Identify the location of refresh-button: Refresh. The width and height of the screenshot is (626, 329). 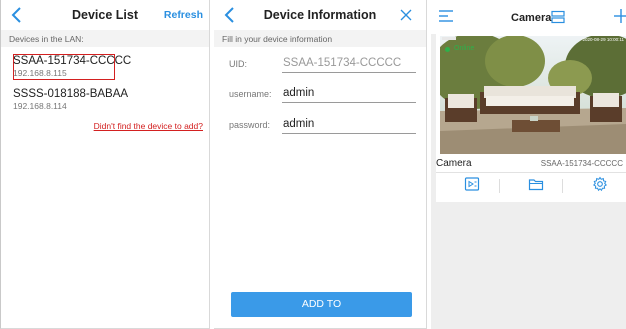
(183, 15).